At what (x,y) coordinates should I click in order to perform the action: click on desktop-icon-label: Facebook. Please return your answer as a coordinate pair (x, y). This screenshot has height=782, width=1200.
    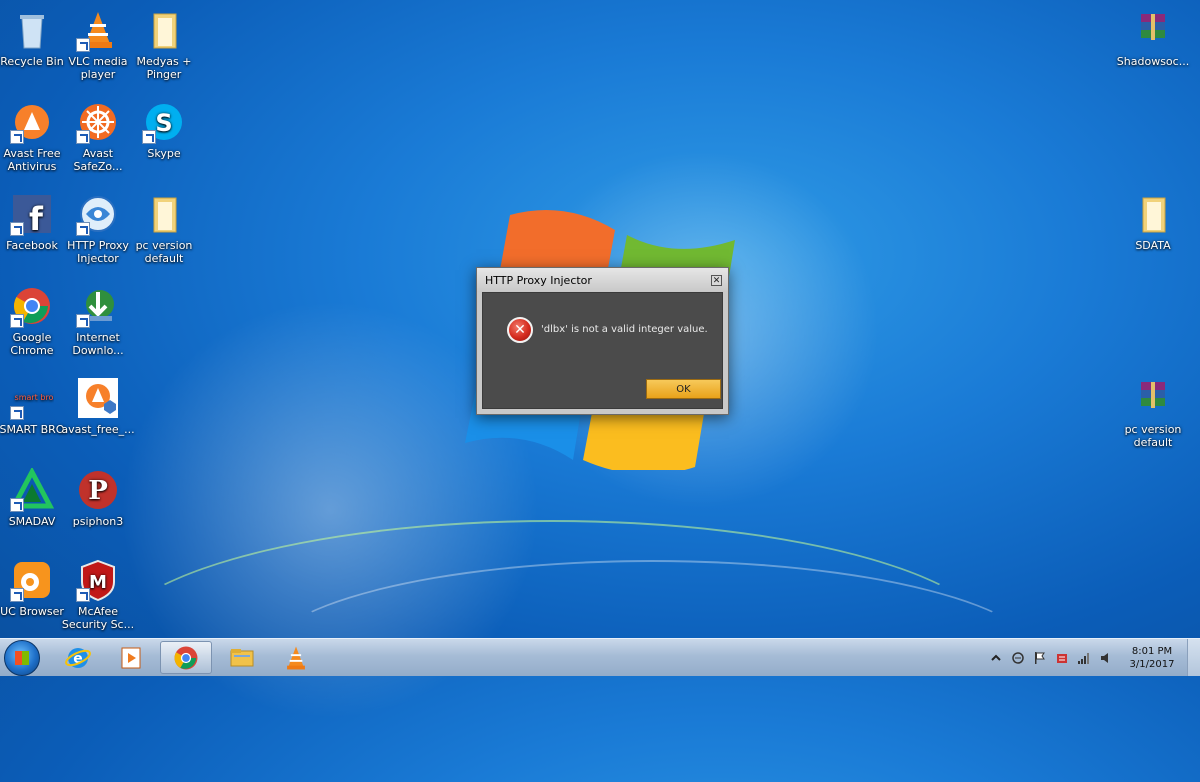
    Looking at the image, I should click on (32, 245).